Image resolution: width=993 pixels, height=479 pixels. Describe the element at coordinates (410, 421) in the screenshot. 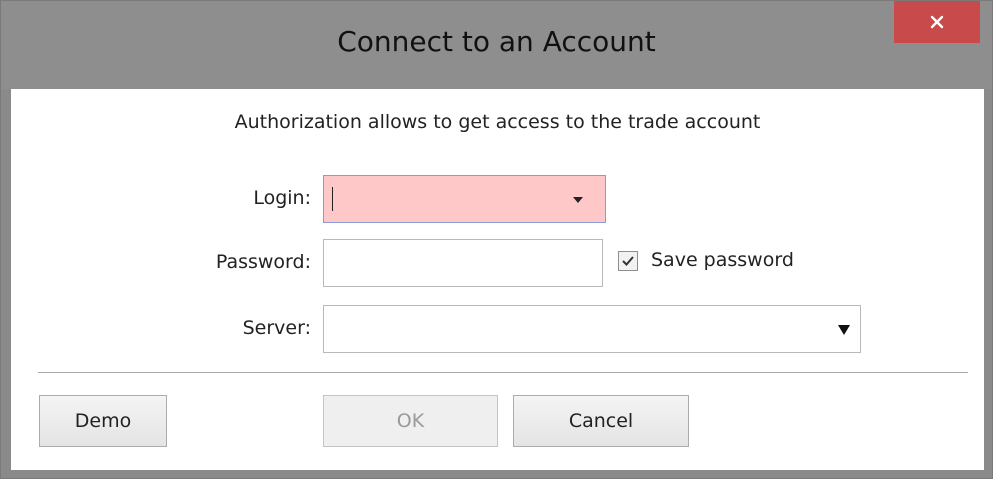

I see `ok-button: OK` at that location.